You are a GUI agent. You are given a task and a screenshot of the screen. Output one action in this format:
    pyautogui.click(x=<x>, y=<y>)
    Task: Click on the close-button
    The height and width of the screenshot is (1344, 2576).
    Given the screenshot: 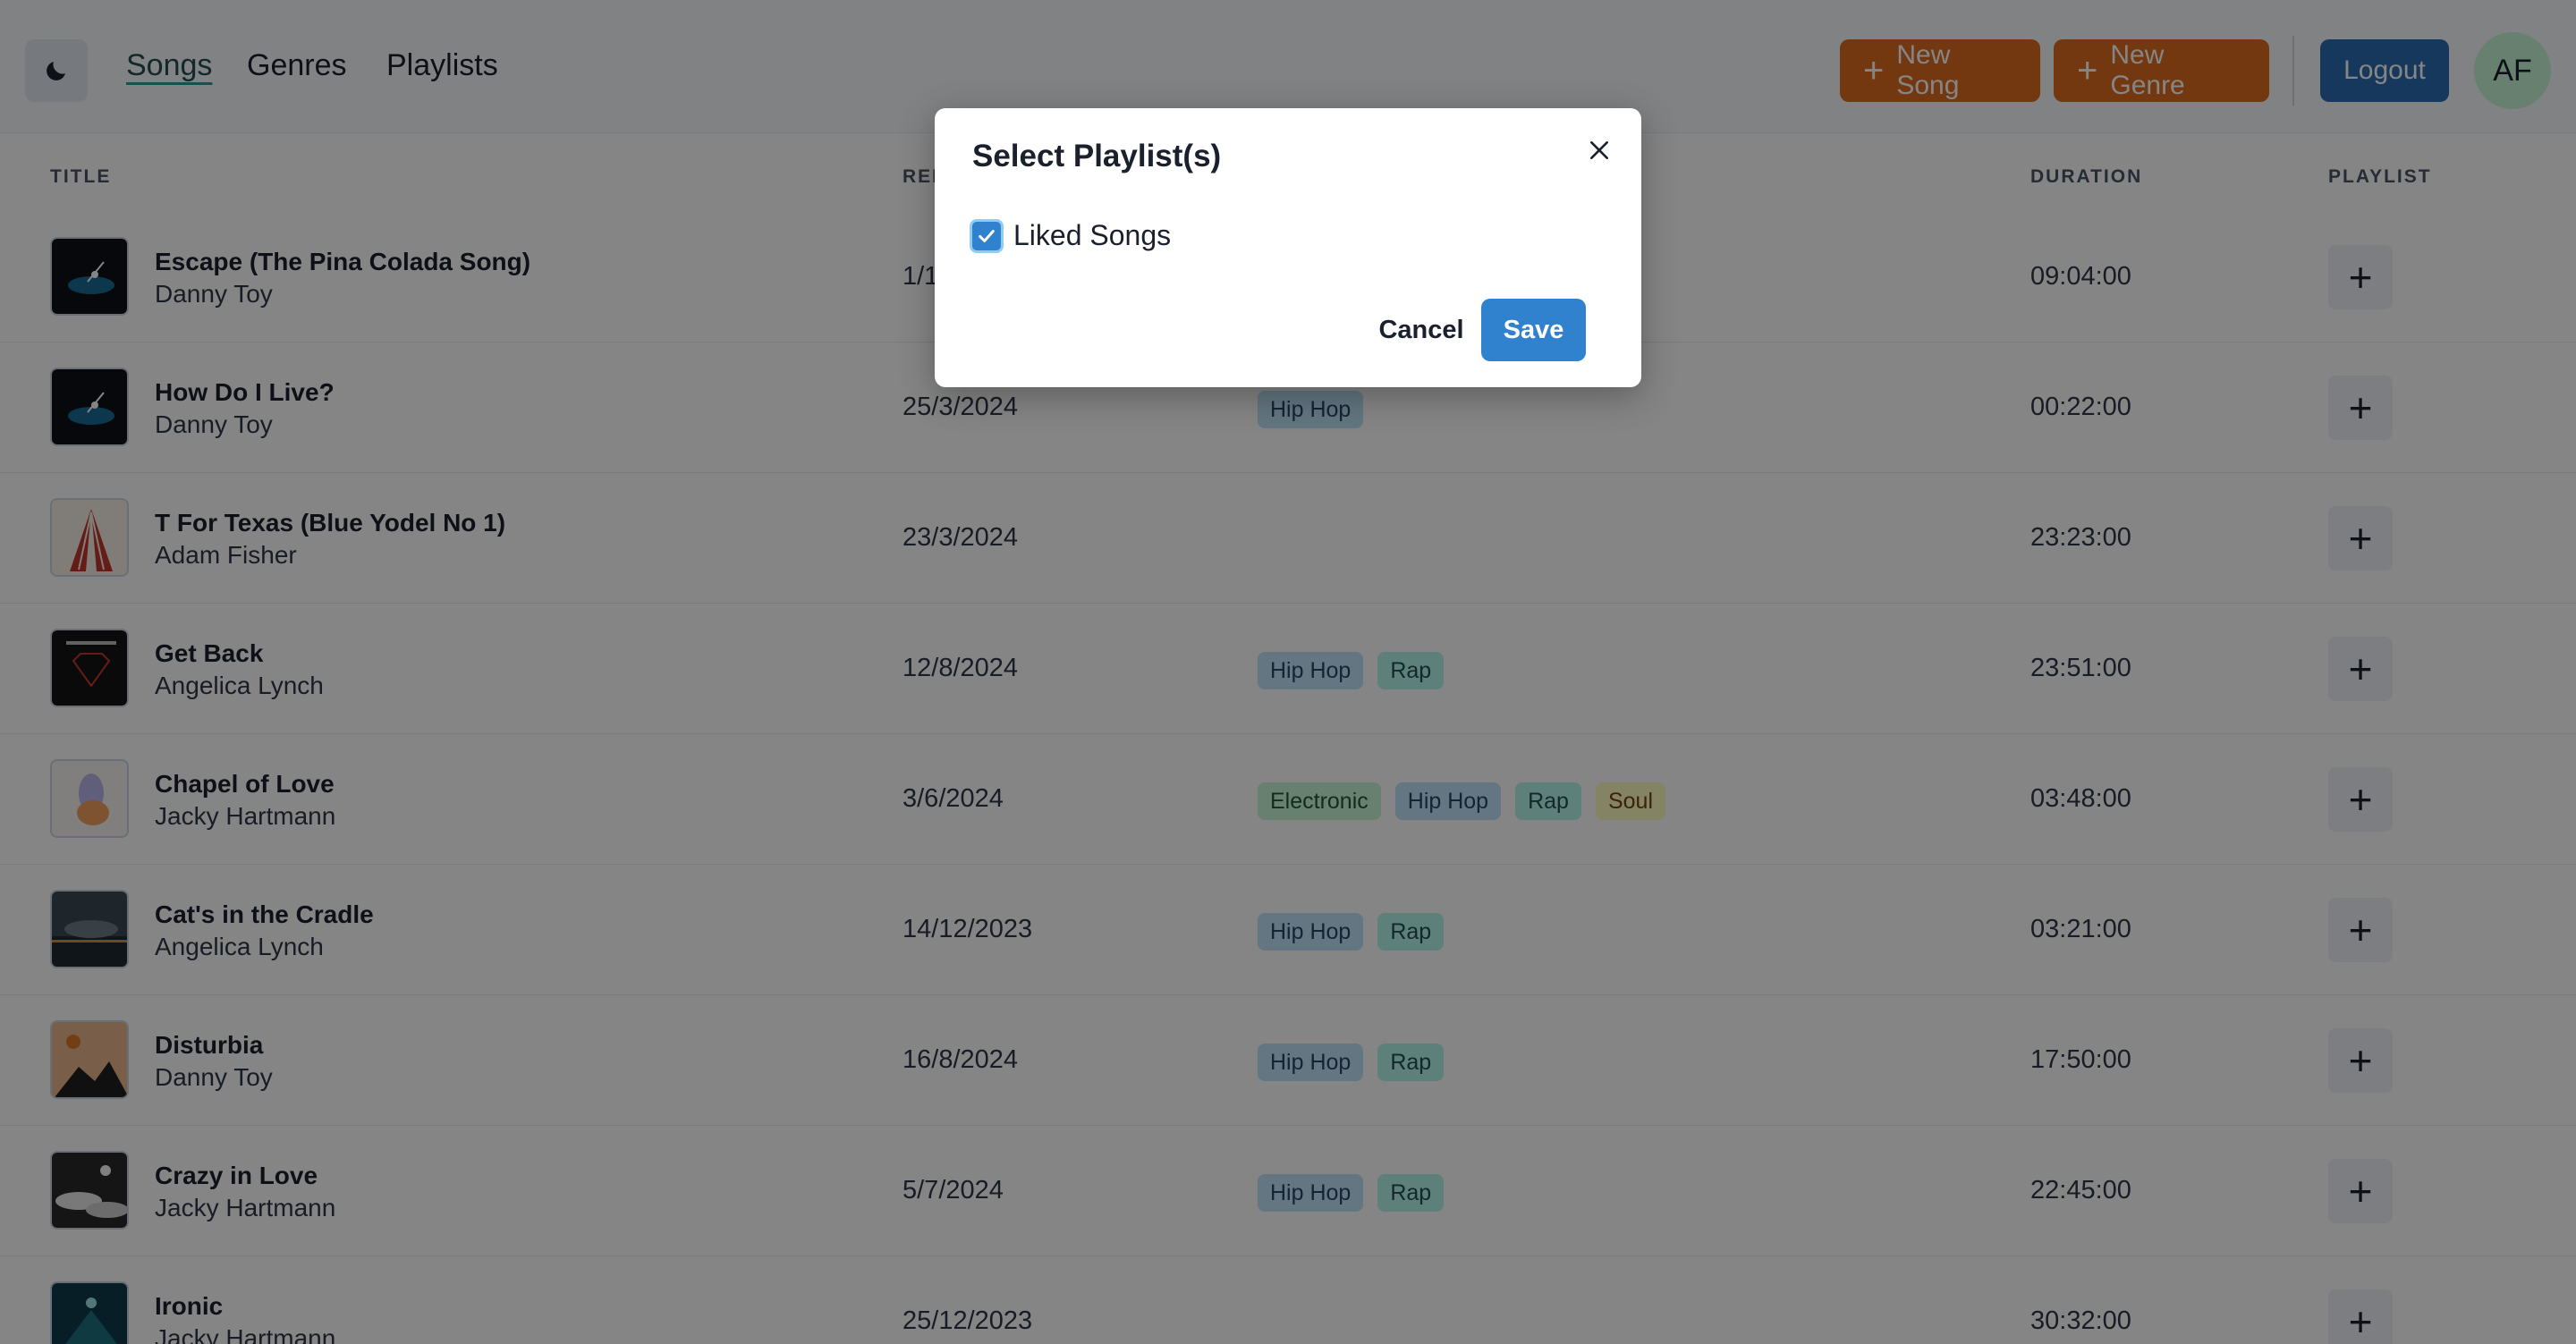 What is the action you would take?
    pyautogui.click(x=1599, y=150)
    